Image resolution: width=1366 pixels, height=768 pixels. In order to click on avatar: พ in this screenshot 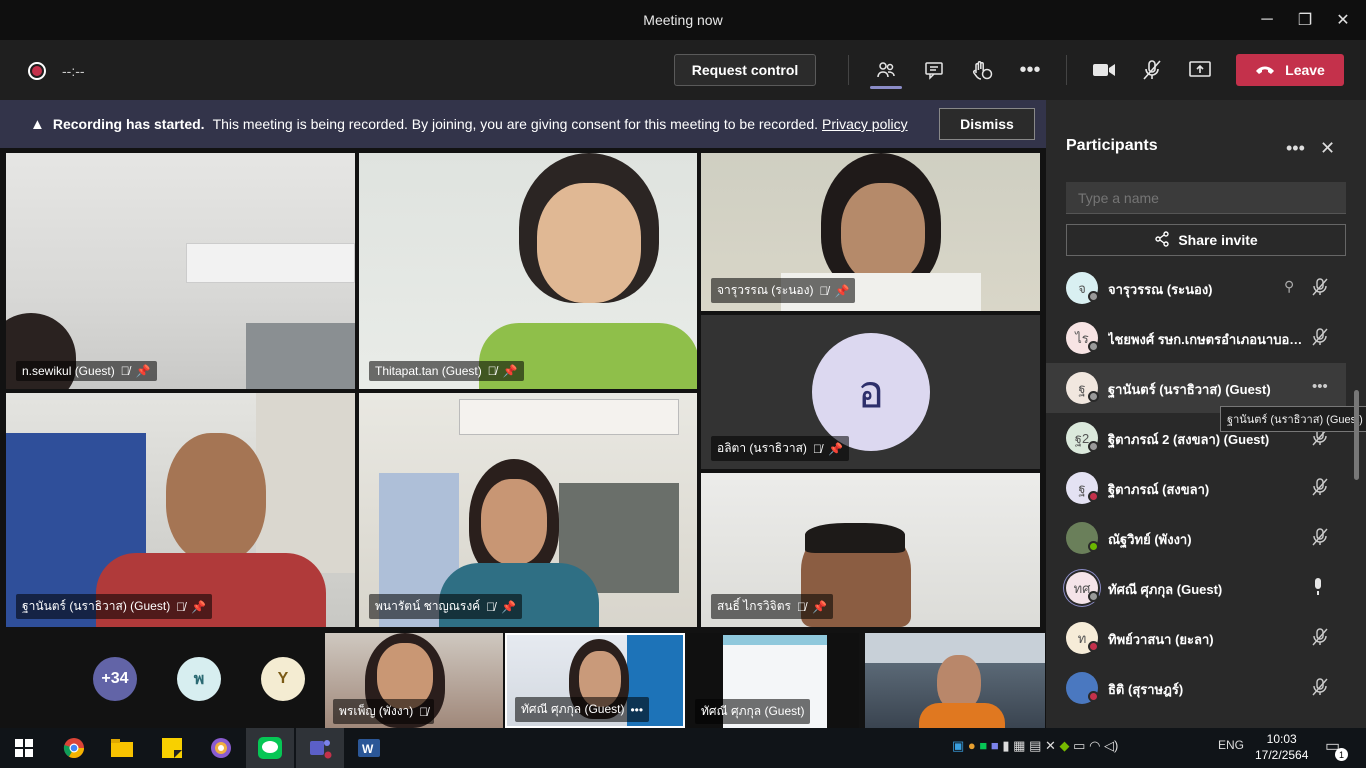, I will do `click(199, 679)`.